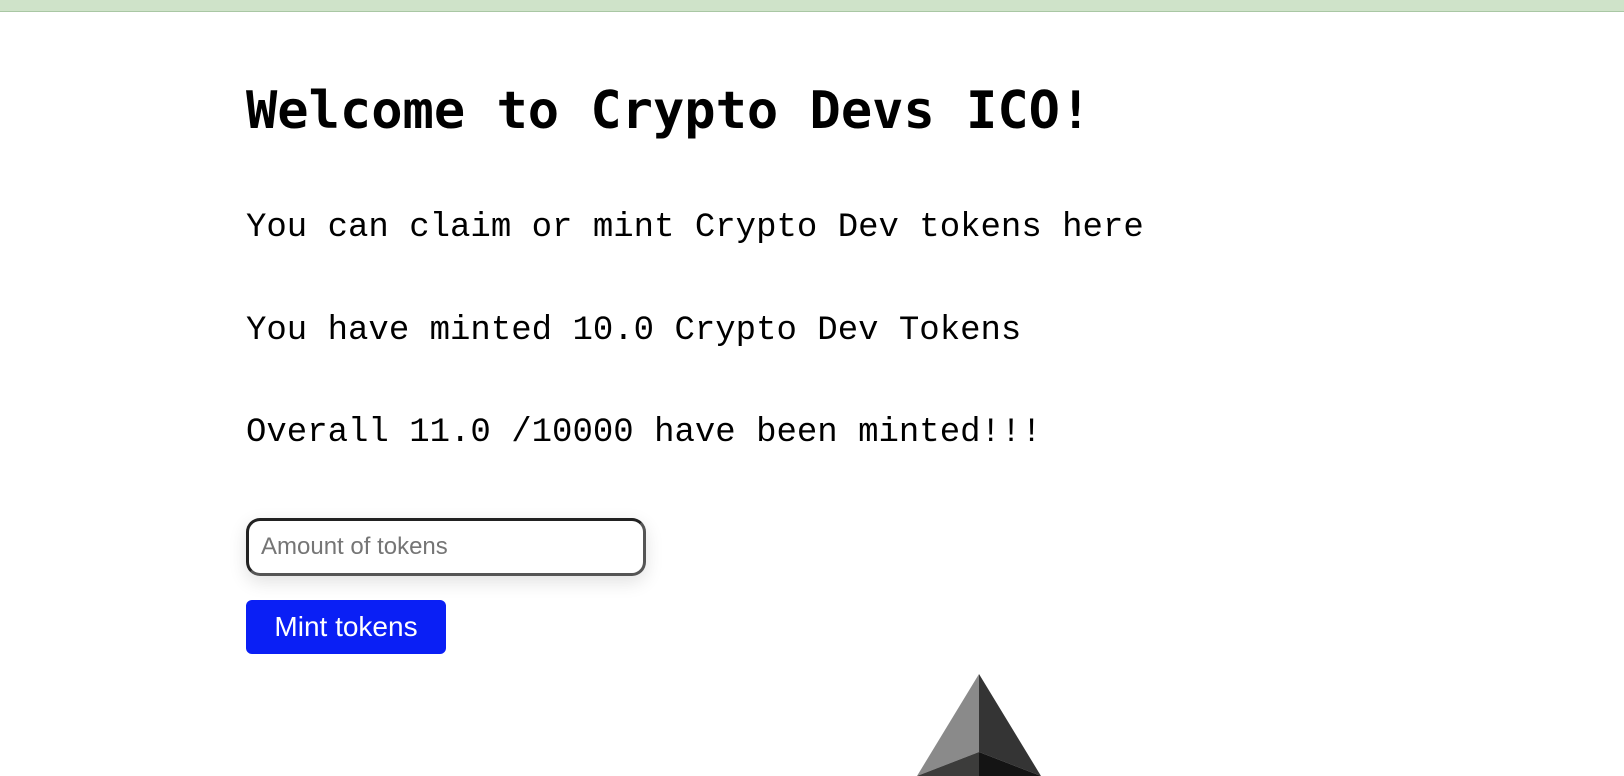 This screenshot has height=776, width=1624. Describe the element at coordinates (634, 331) in the screenshot. I see `user-minted-text: You have minted 10.0 Crypto Dev Tokens` at that location.